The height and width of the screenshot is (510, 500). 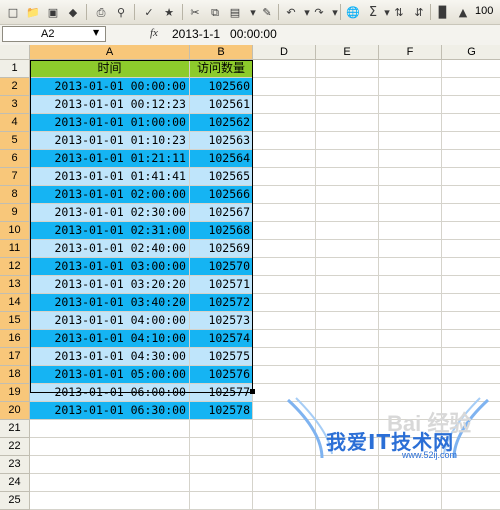 I want to click on count-cell: 102573, so click(x=221, y=321).